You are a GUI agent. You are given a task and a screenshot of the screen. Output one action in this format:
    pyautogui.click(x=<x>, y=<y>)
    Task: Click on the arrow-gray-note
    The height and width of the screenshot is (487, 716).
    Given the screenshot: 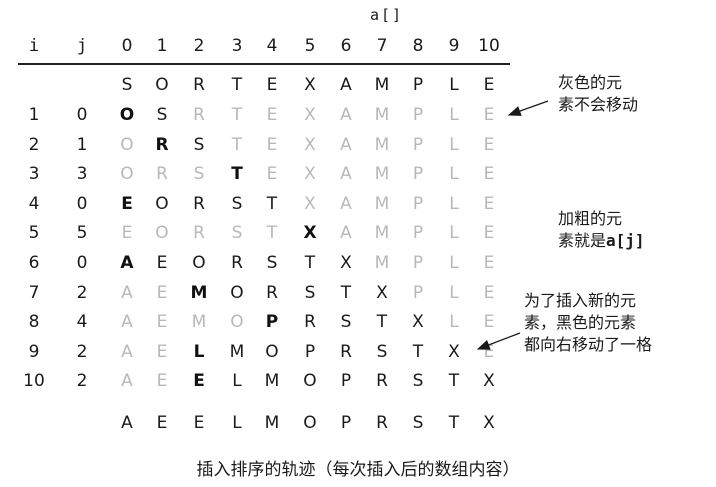 What is the action you would take?
    pyautogui.click(x=528, y=108)
    